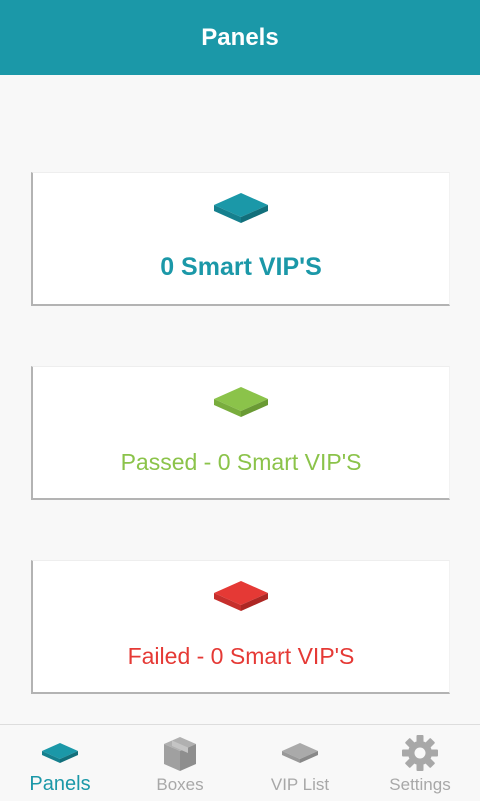  I want to click on failed-vips-label: Failed - 0 Smart VIP'S, so click(241, 656).